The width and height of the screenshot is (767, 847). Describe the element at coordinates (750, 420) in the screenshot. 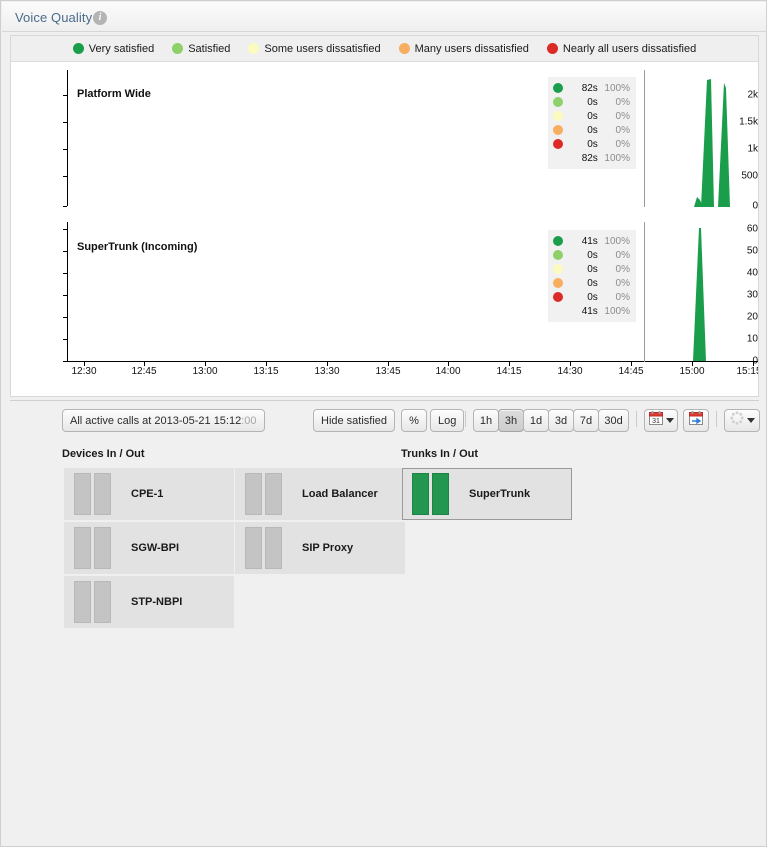

I see `chevron-down-icon` at that location.